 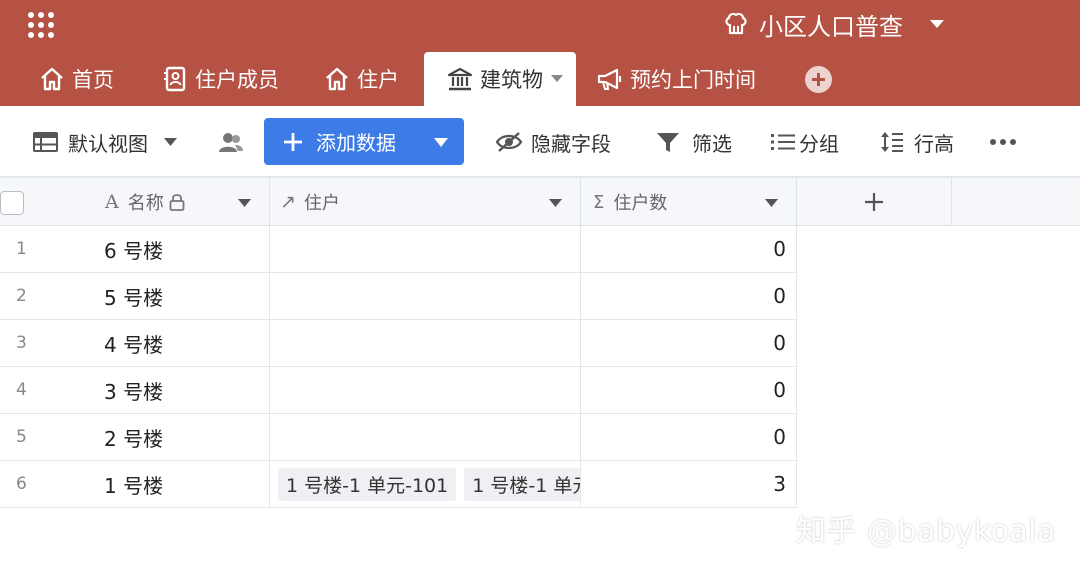 What do you see at coordinates (21, 296) in the screenshot?
I see `row-number: 2` at bounding box center [21, 296].